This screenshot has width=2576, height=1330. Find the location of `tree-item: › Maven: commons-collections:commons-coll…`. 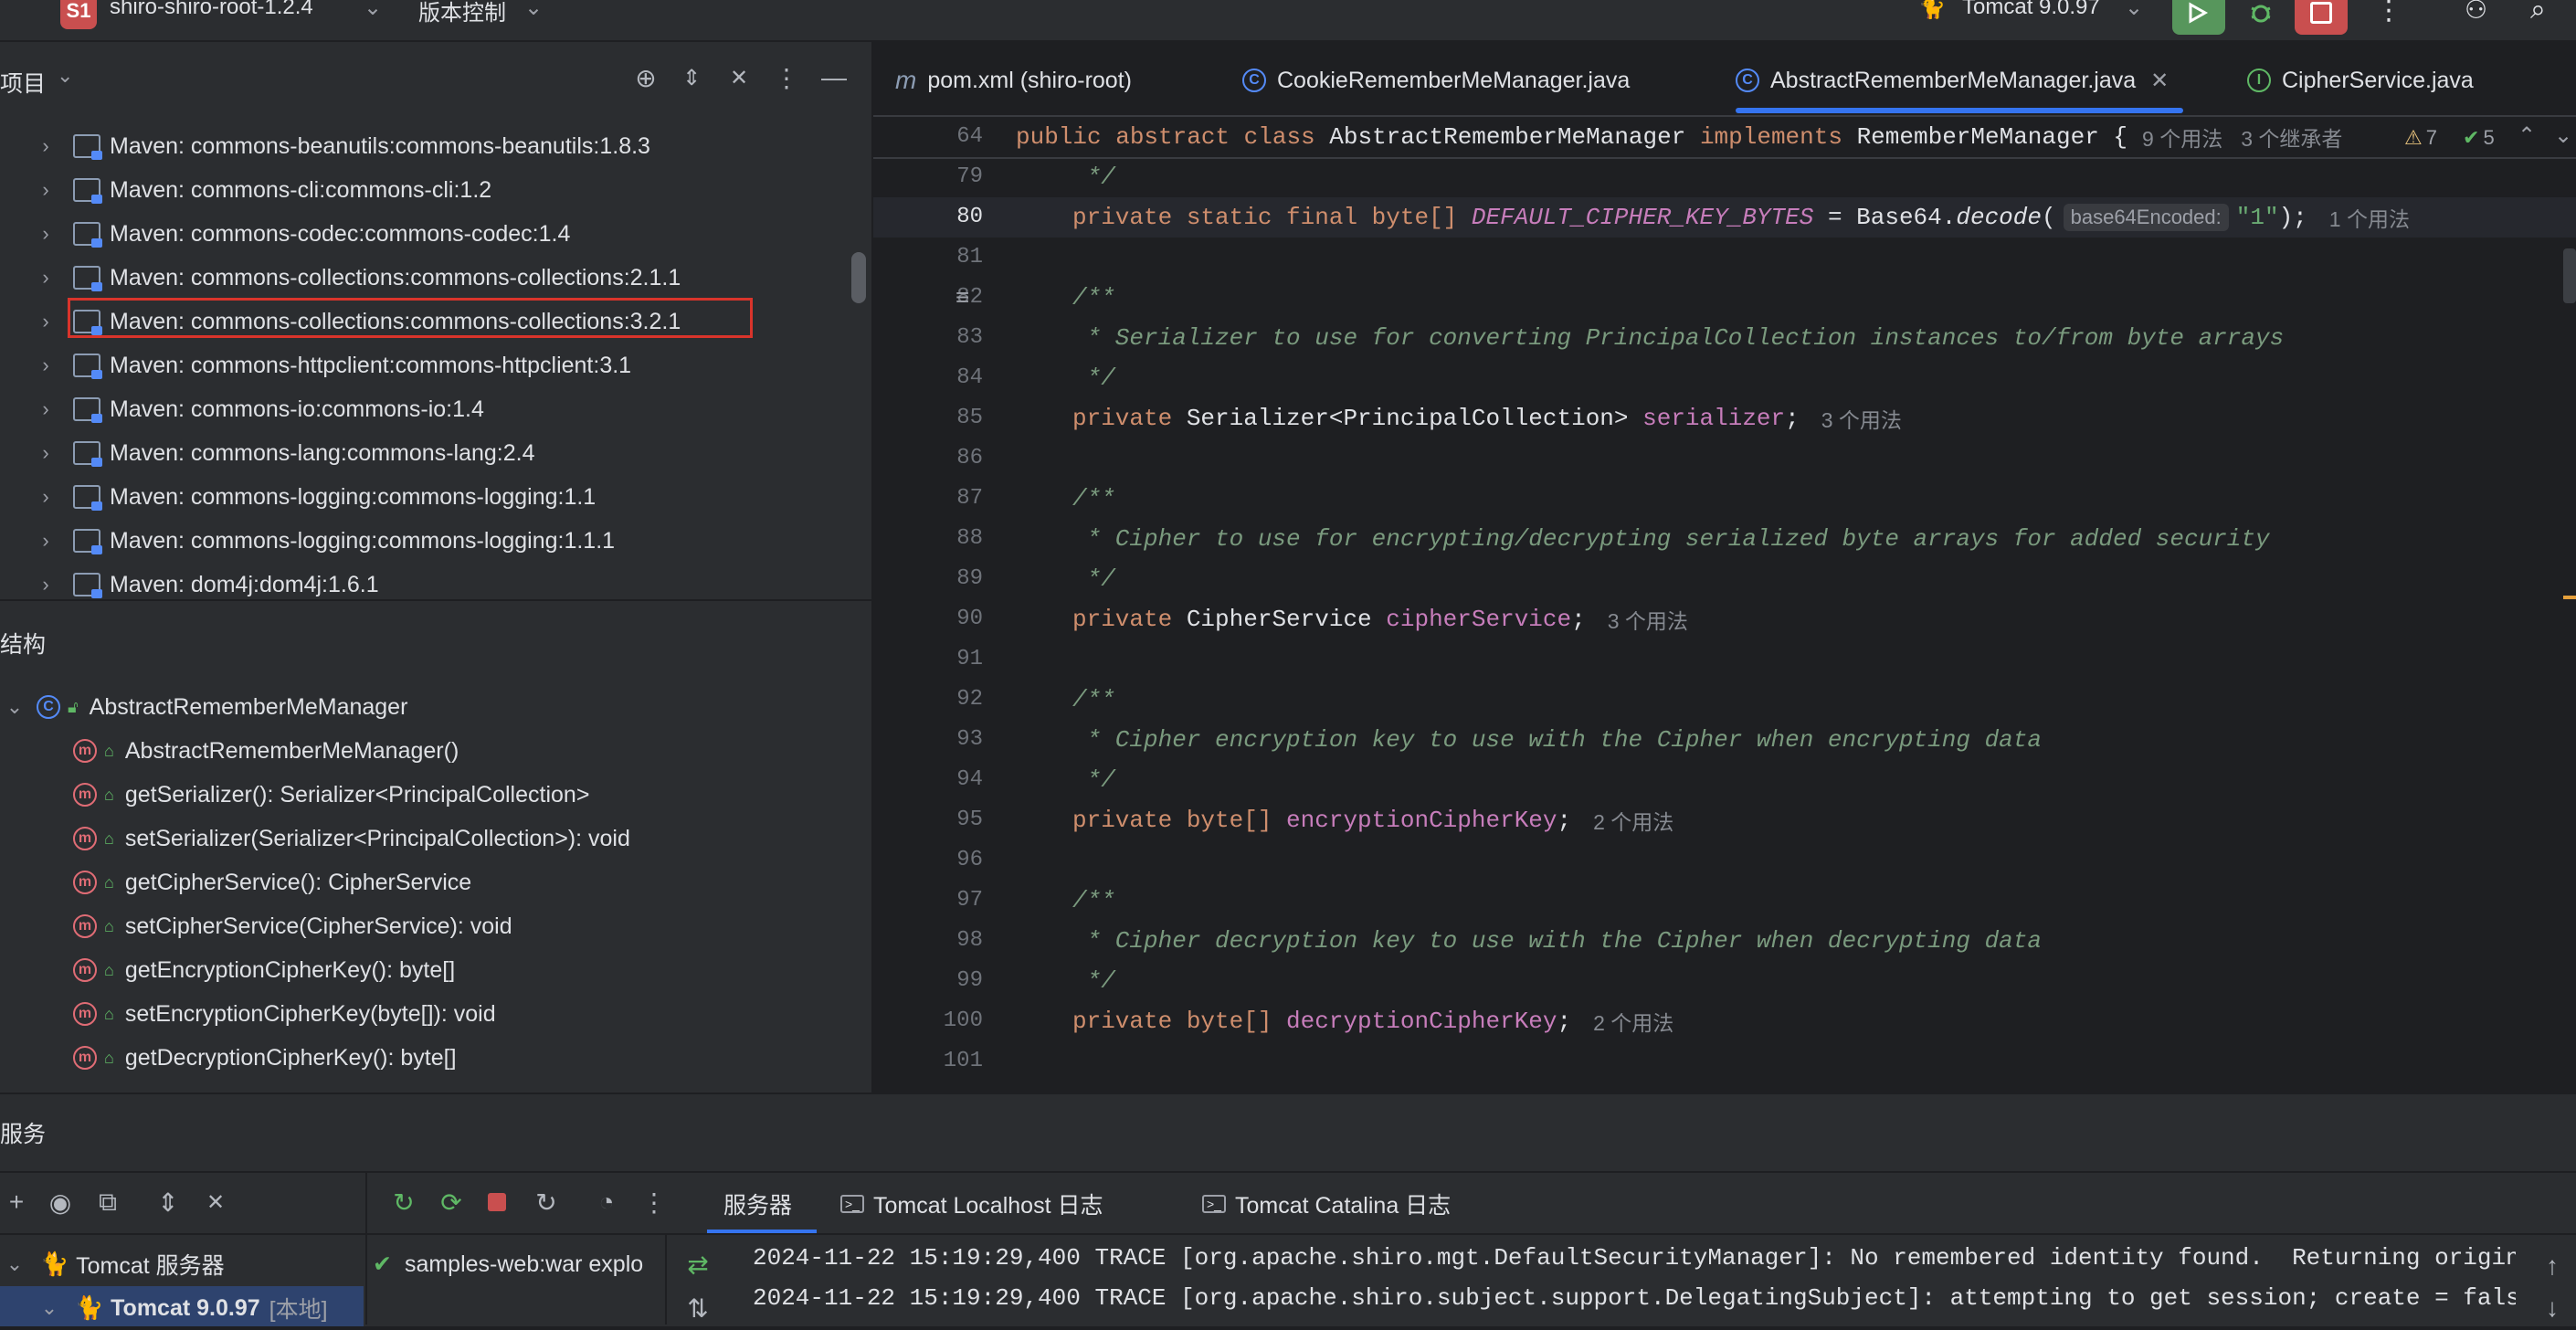

tree-item: › Maven: commons-collections:commons-coll… is located at coordinates (425, 278).